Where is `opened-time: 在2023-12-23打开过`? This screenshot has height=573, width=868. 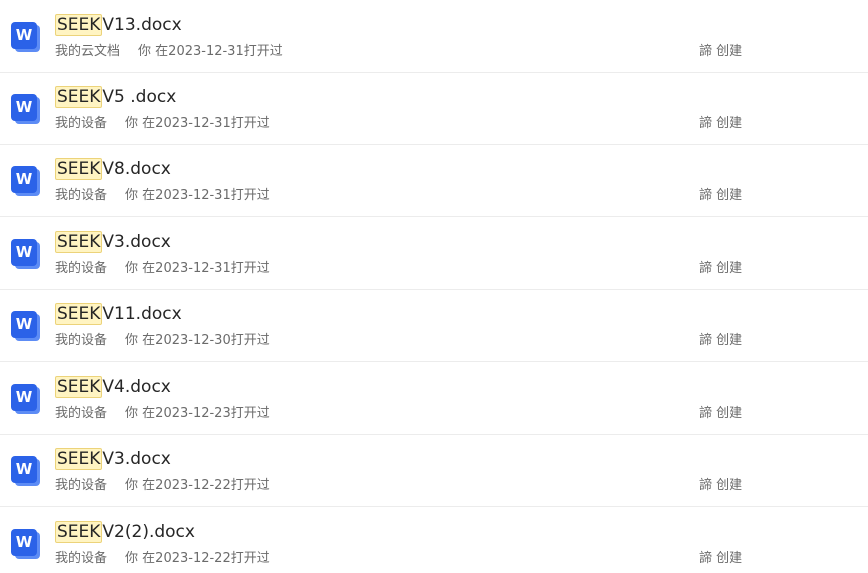 opened-time: 在2023-12-23打开过 is located at coordinates (206, 413).